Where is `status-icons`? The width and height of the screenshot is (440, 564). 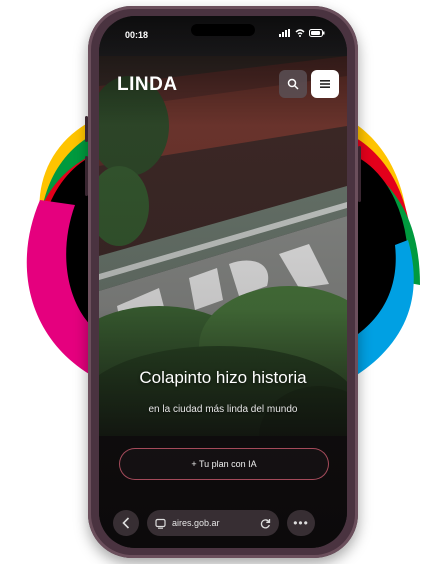 status-icons is located at coordinates (302, 33).